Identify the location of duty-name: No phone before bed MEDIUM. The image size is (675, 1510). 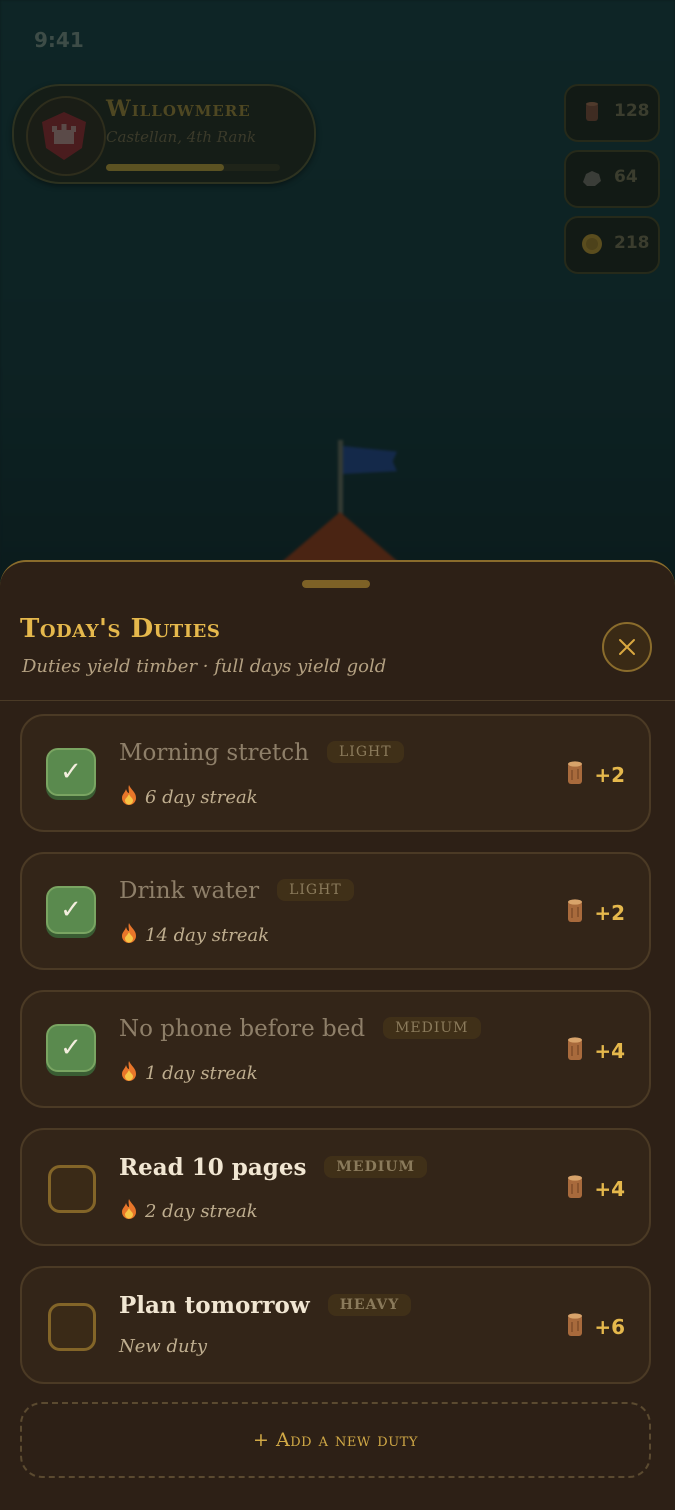
(300, 1029).